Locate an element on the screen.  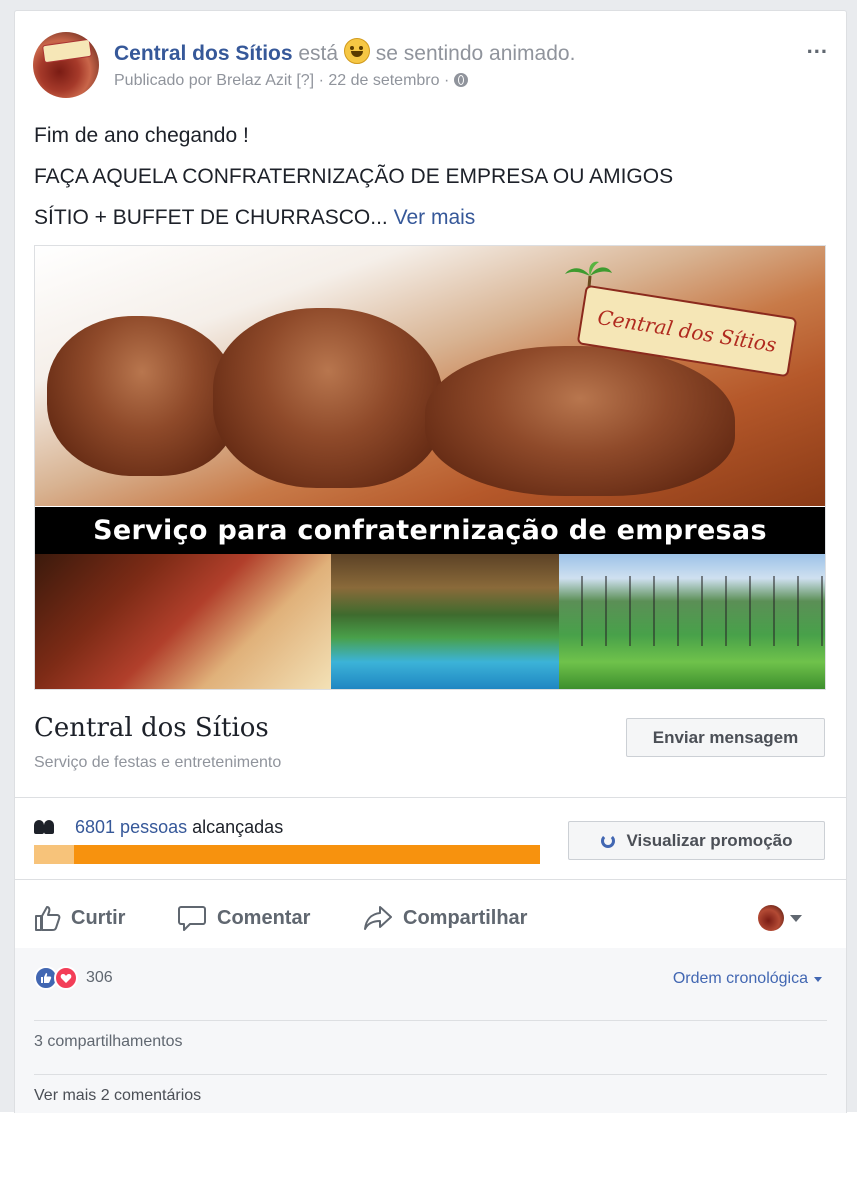
page-card-title: Central dos Sítios is located at coordinates (151, 728).